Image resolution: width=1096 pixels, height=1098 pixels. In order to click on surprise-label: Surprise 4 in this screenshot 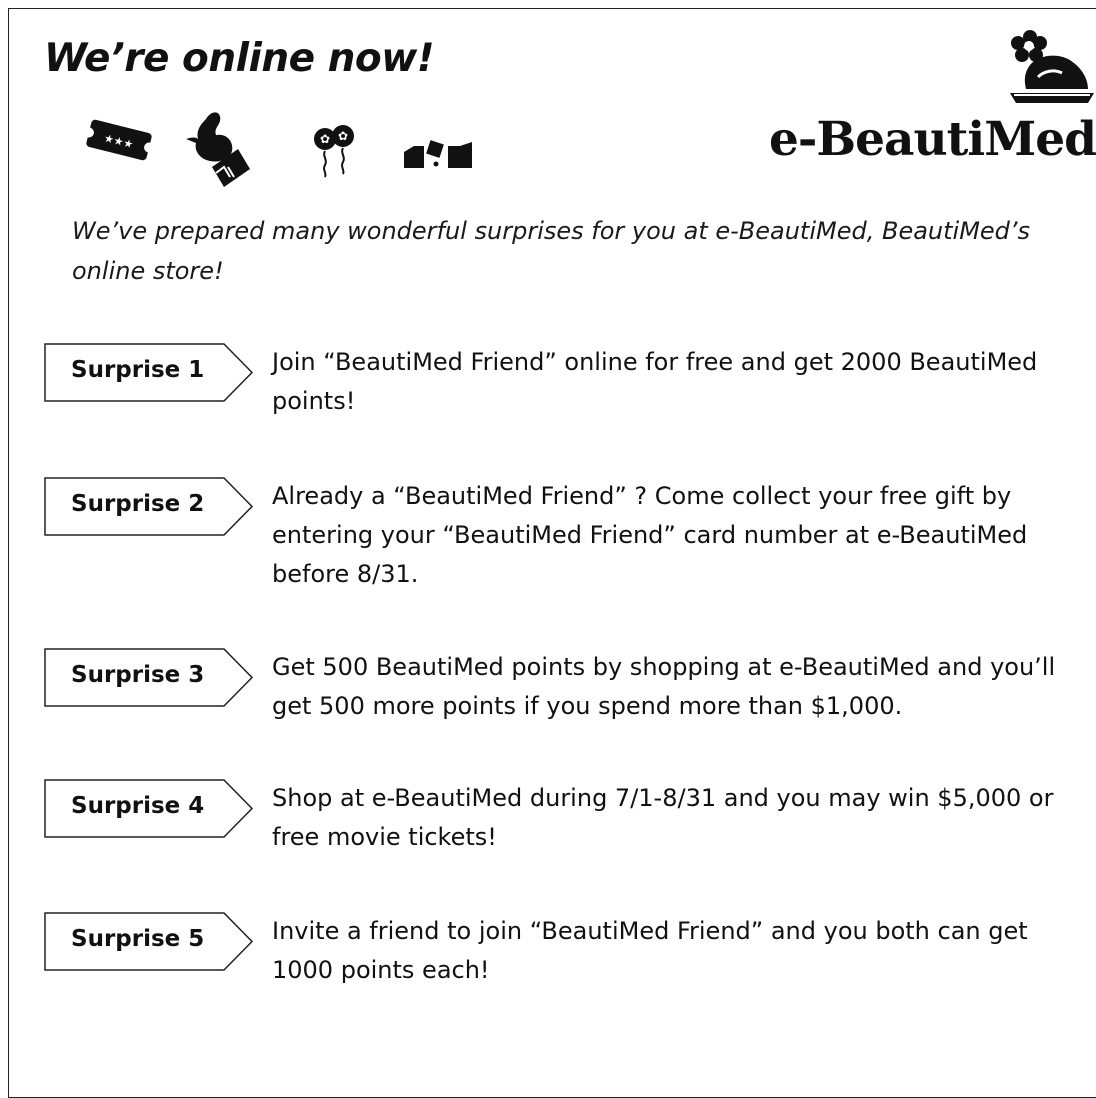, I will do `click(138, 806)`.